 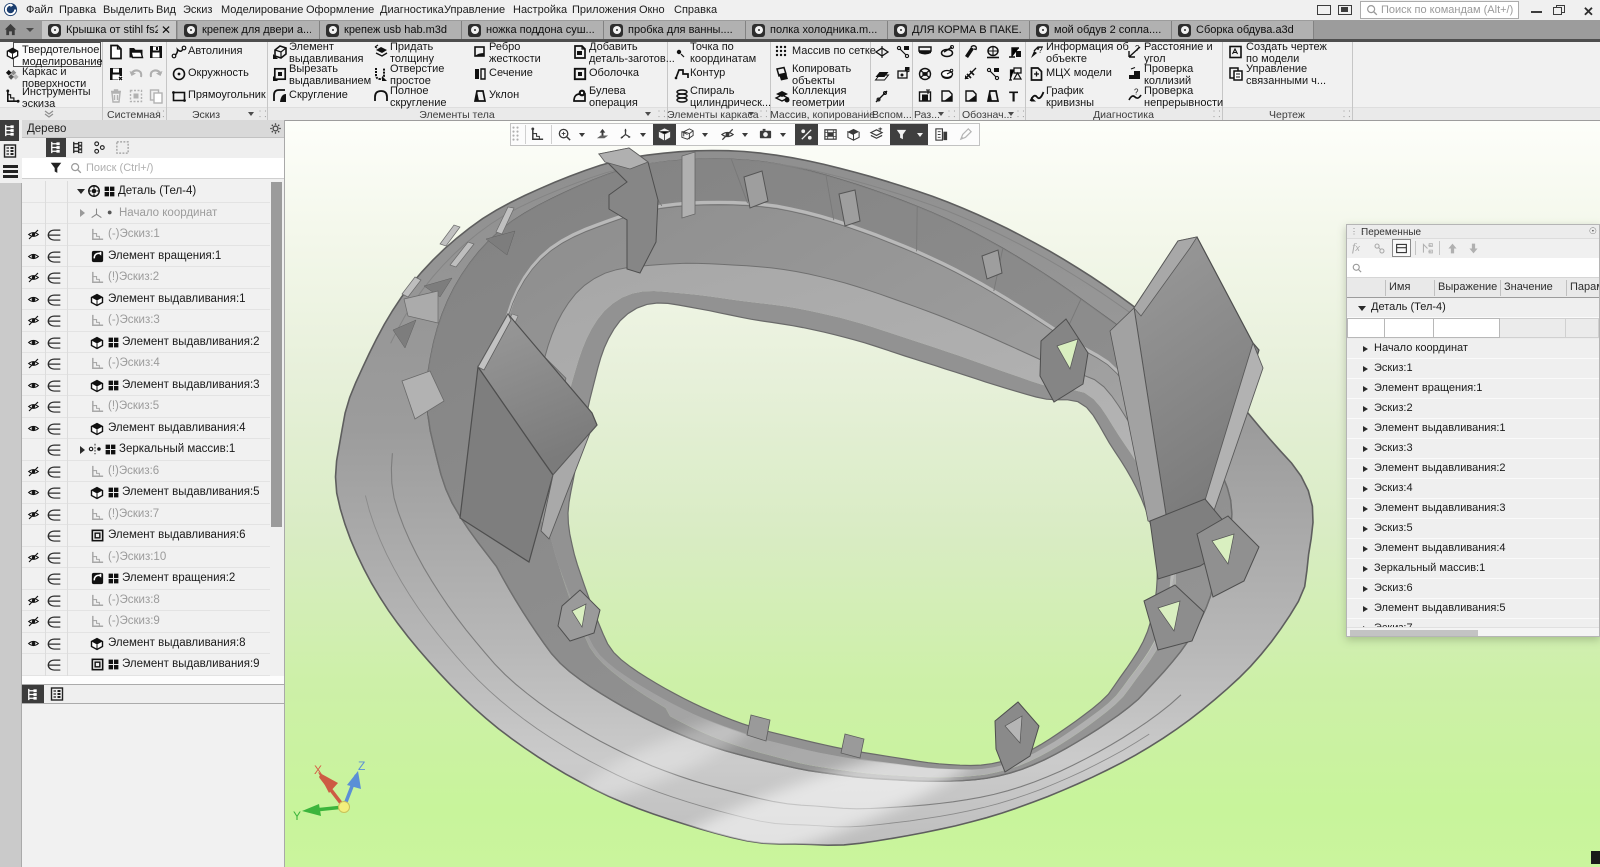 What do you see at coordinates (318, 770) in the screenshot?
I see `svg-text: X` at bounding box center [318, 770].